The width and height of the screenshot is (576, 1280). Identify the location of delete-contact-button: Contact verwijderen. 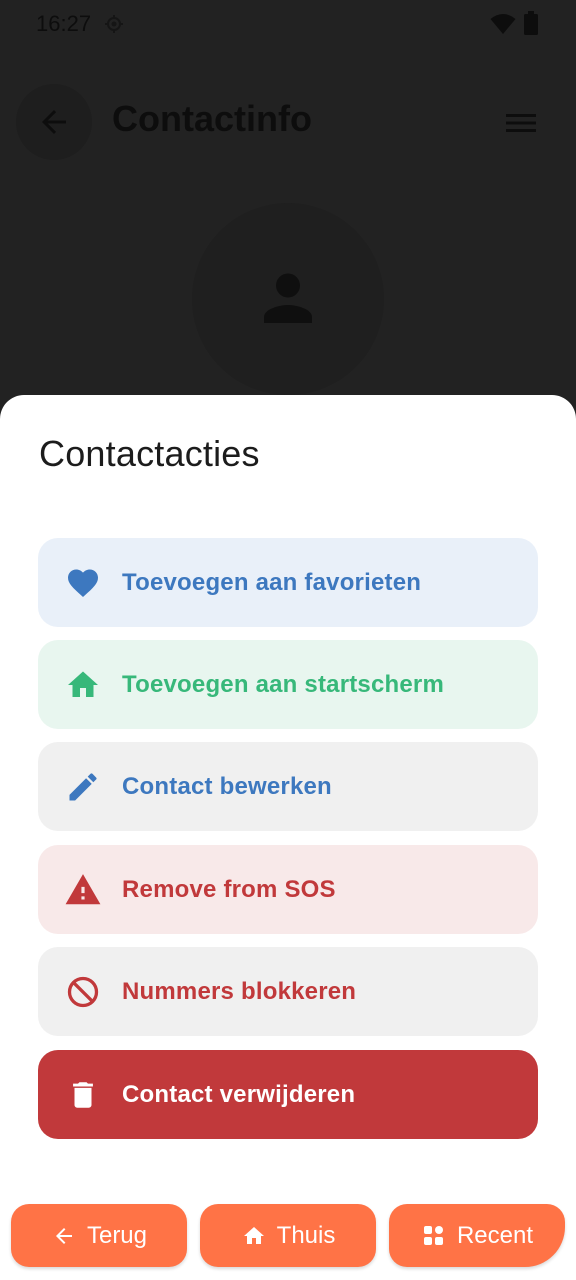
(288, 1094).